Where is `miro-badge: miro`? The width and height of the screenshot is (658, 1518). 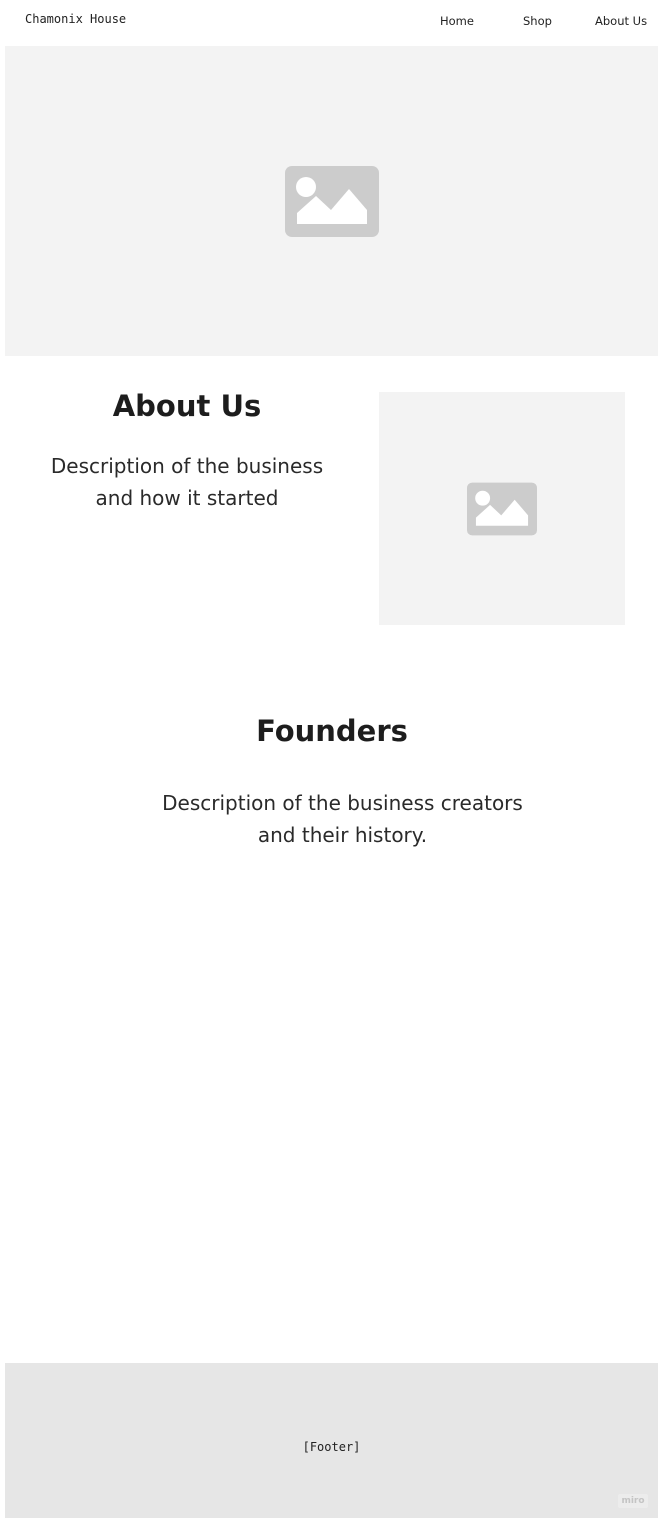
miro-badge: miro is located at coordinates (633, 1501).